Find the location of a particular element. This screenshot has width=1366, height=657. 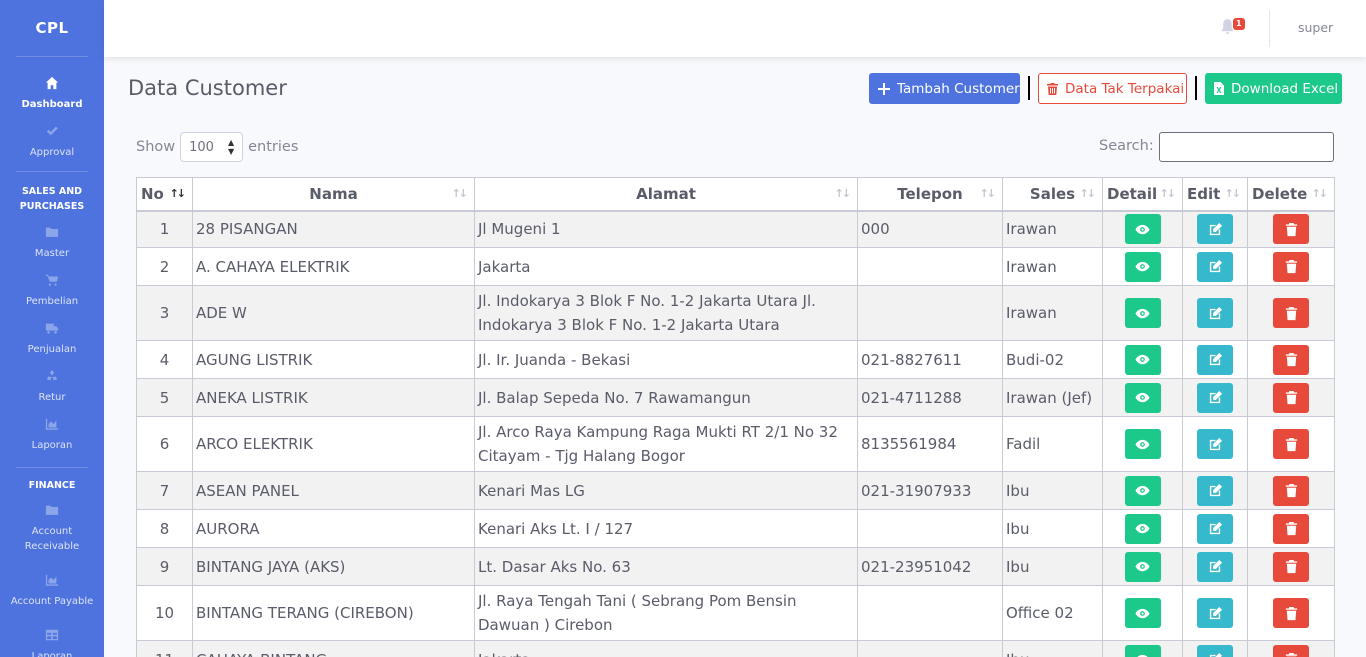

sidebar-item-laporan: Laporan is located at coordinates (52, 434).